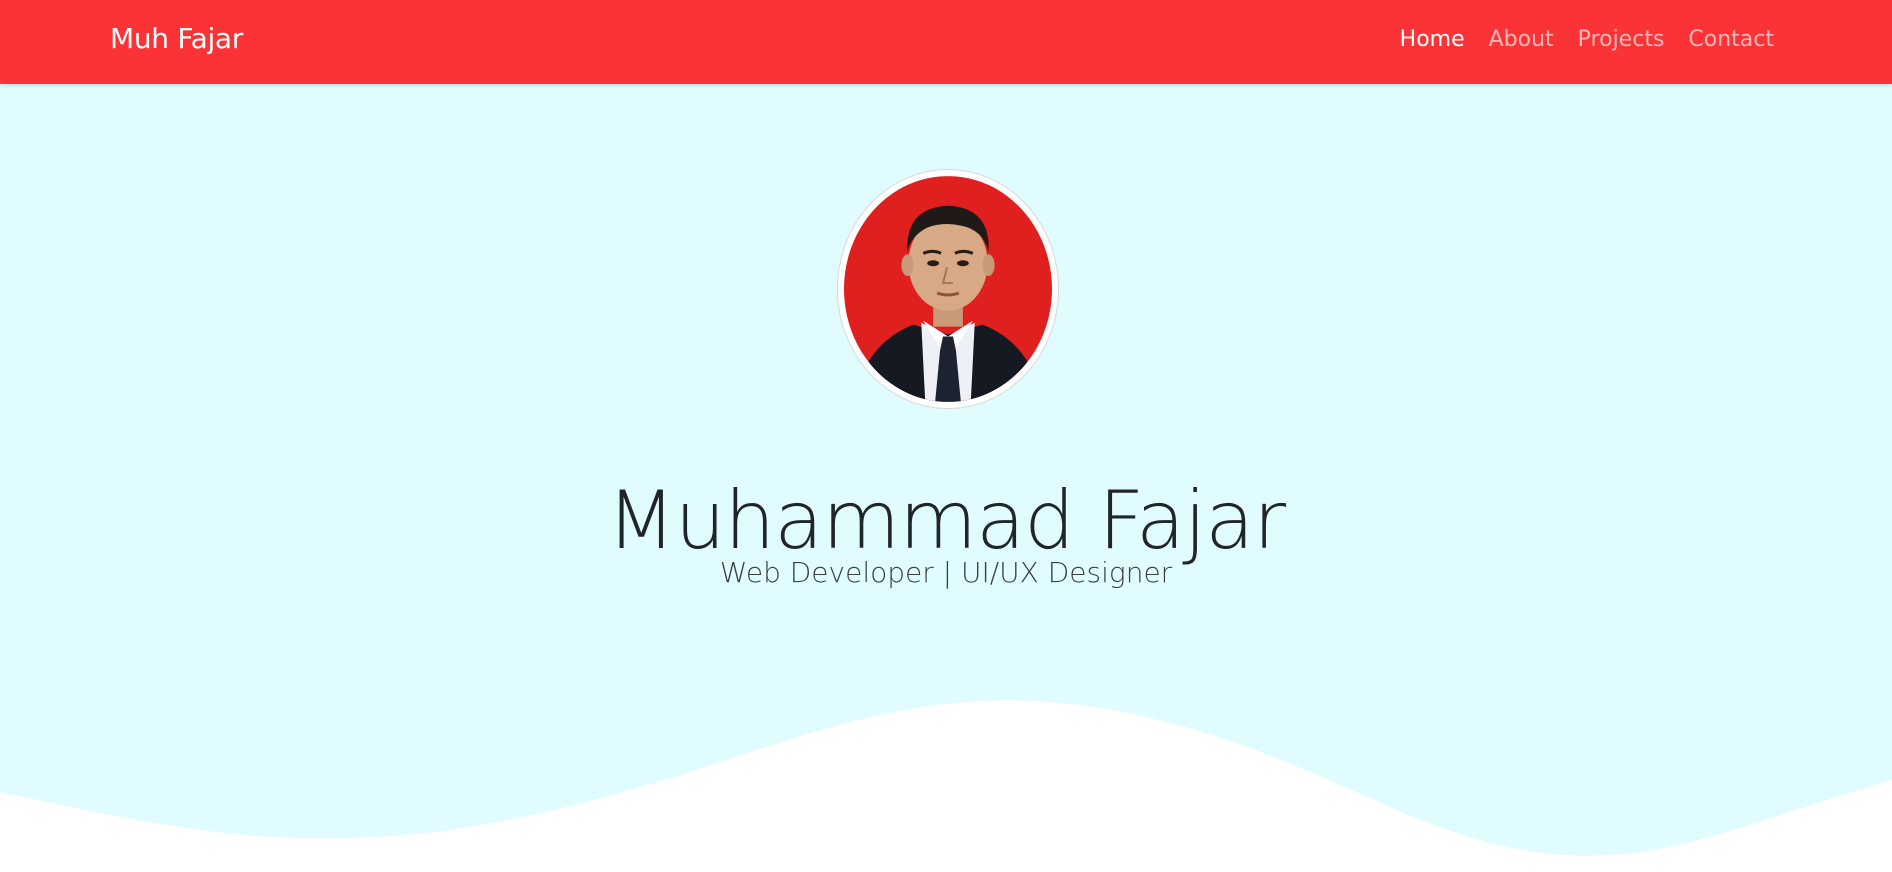  I want to click on nav-links: Home About Projects Contact, so click(1587, 39).